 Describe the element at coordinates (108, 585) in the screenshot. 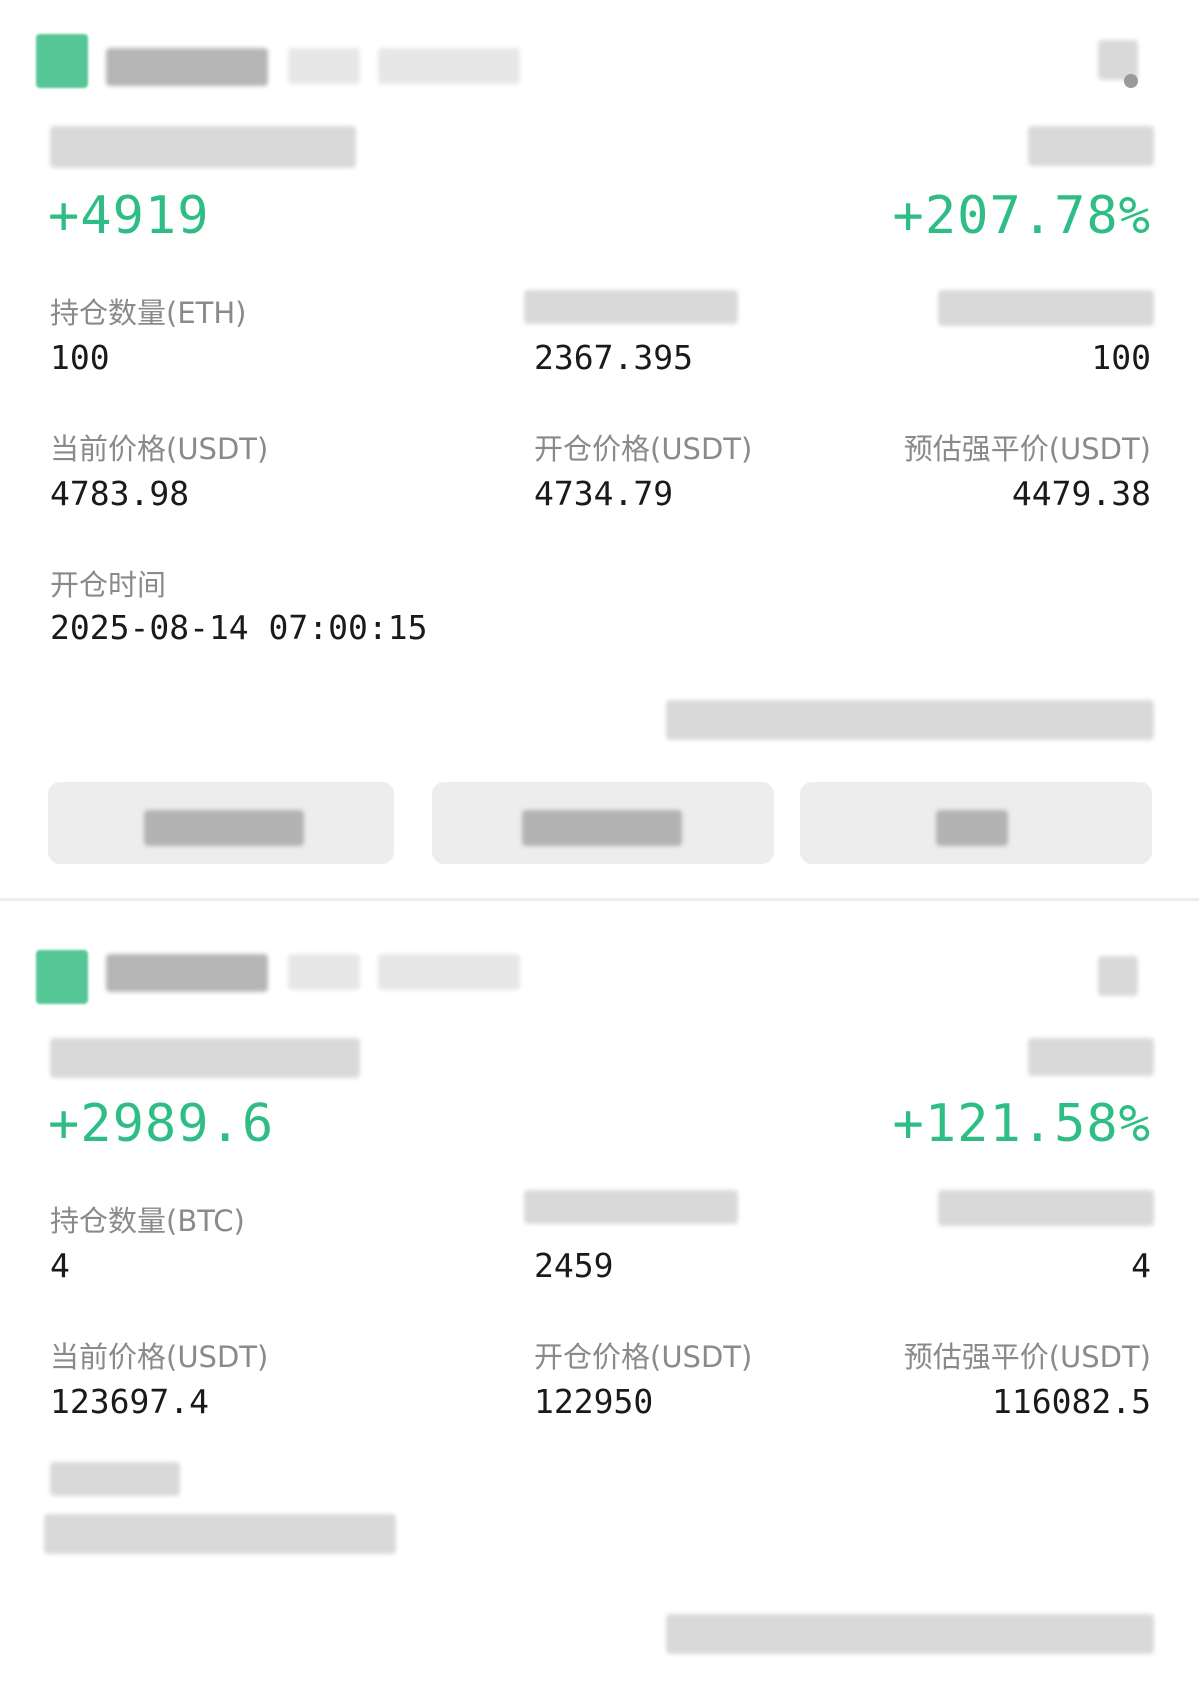

I see `open-time-label: 开仓时间` at that location.